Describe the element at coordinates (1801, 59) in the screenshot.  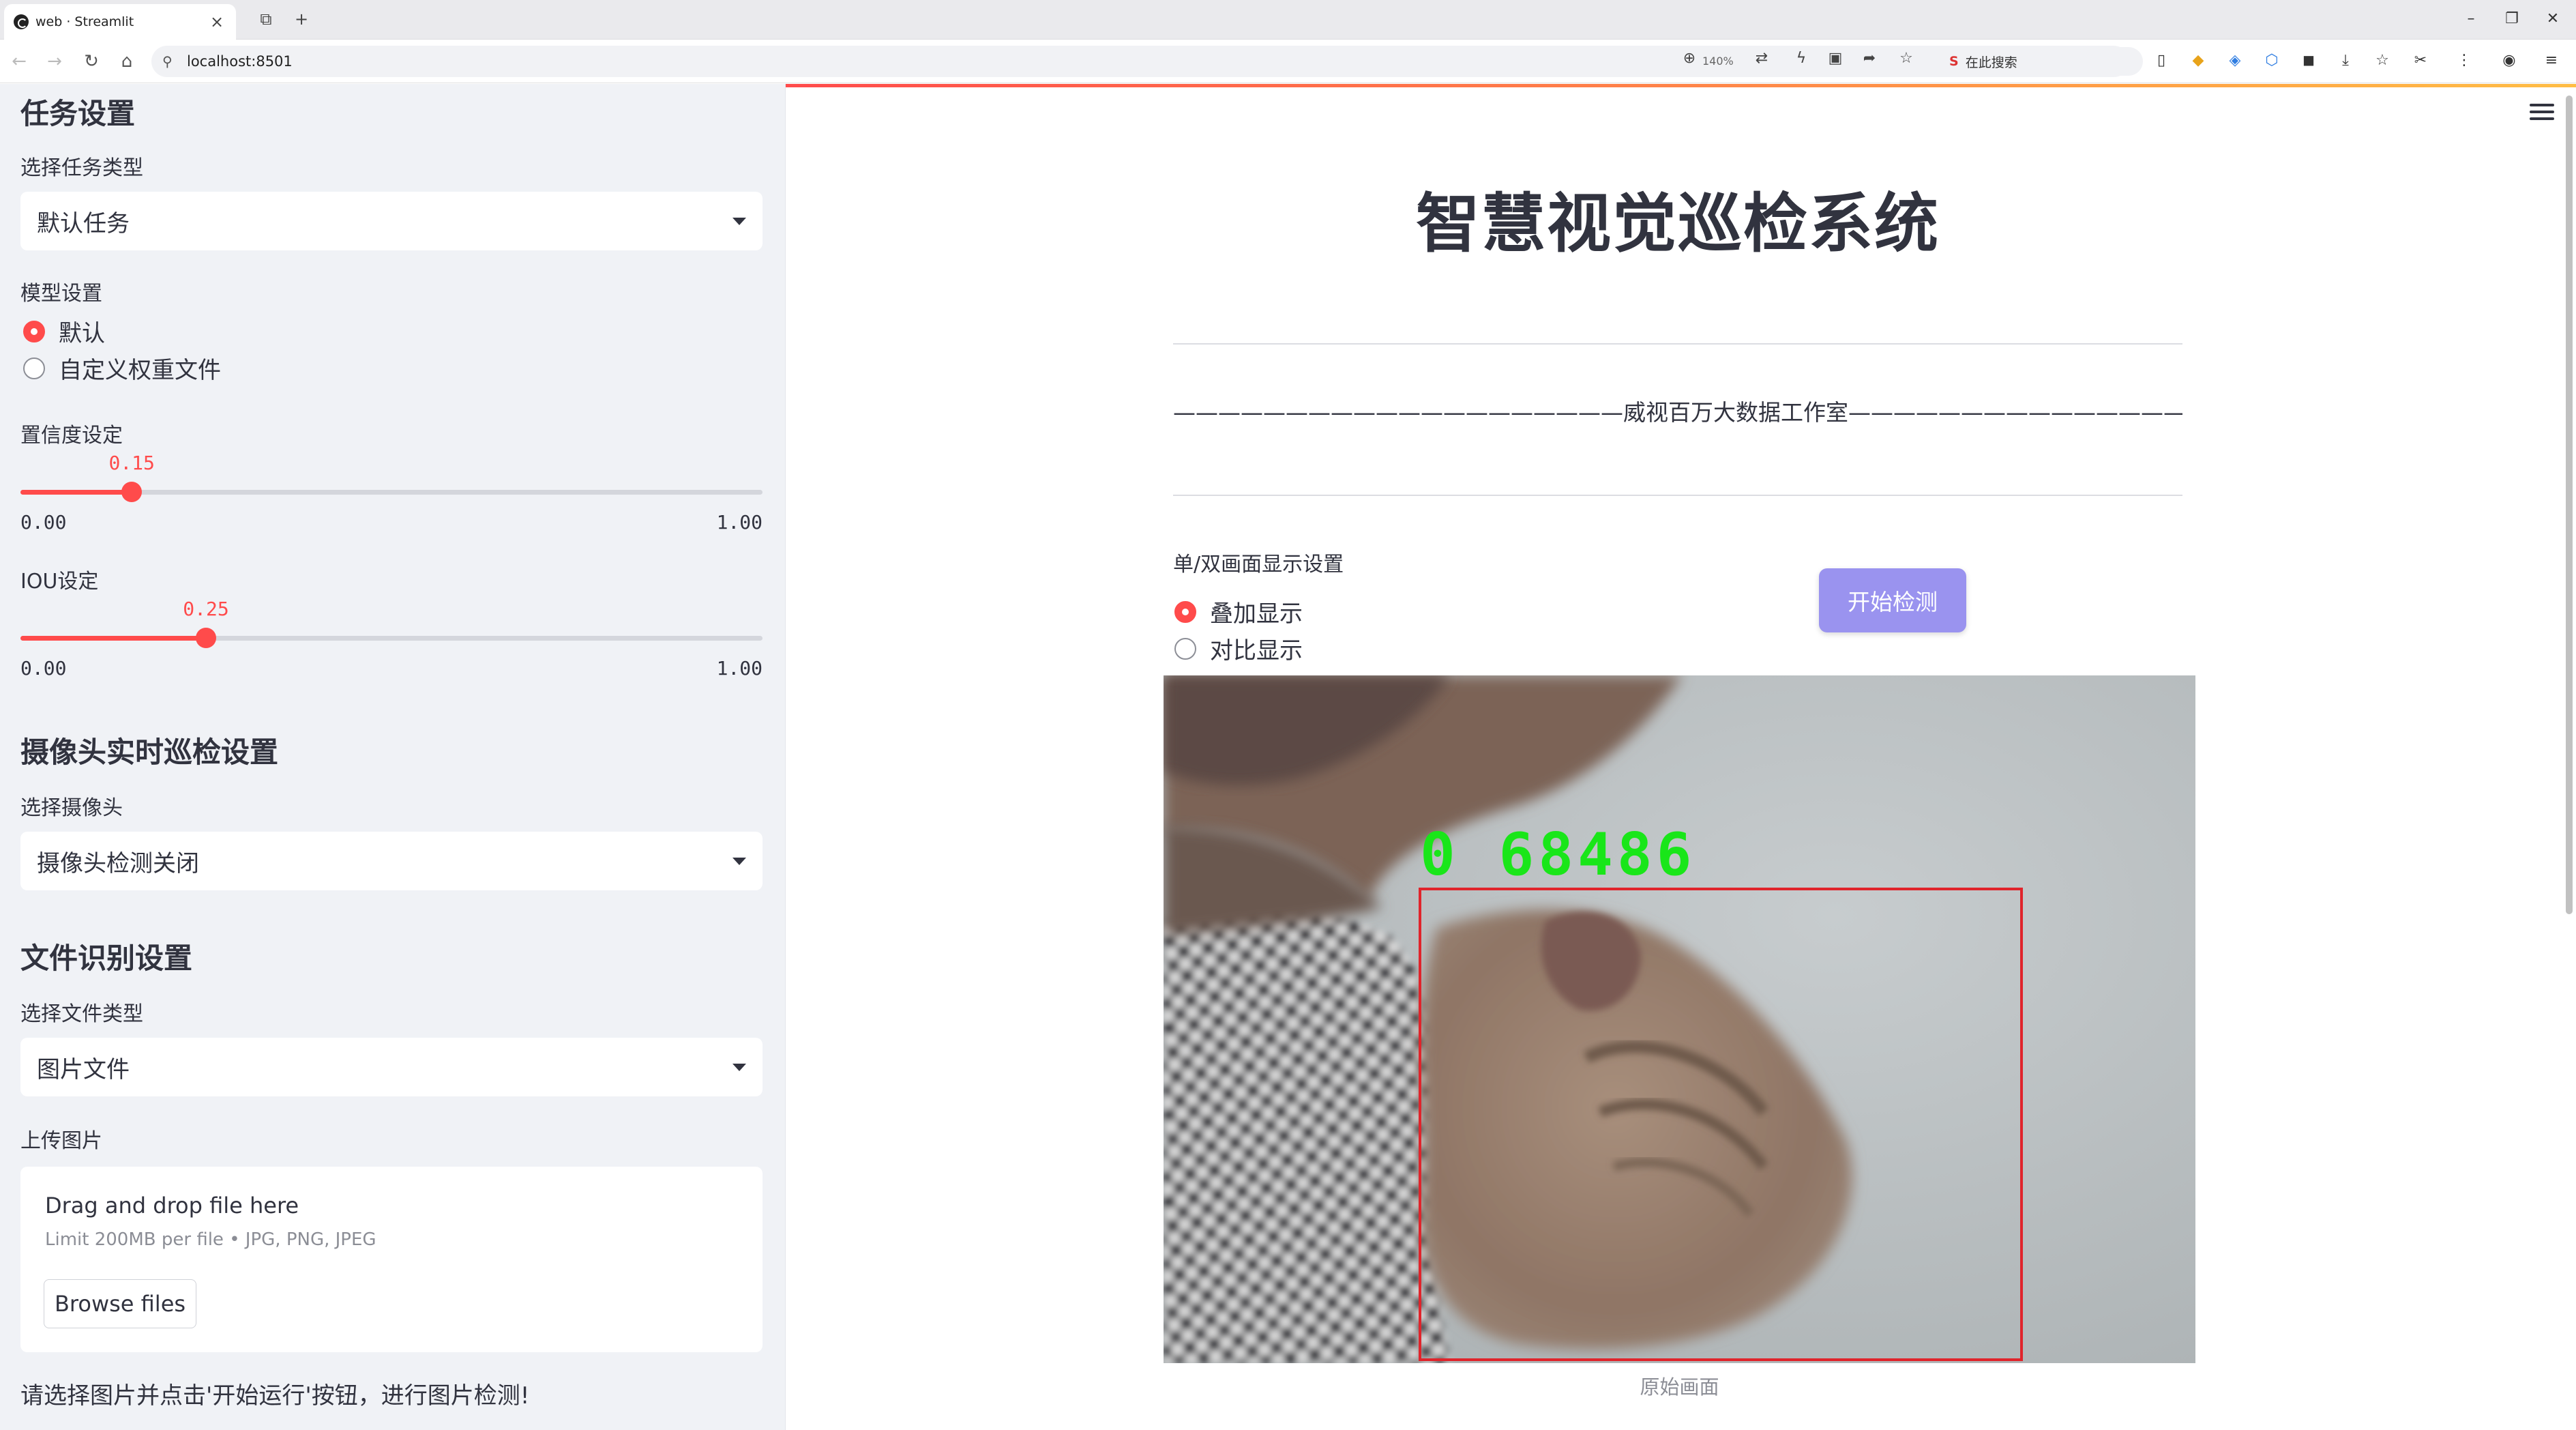
I see `lightning-icon: ϟ` at that location.